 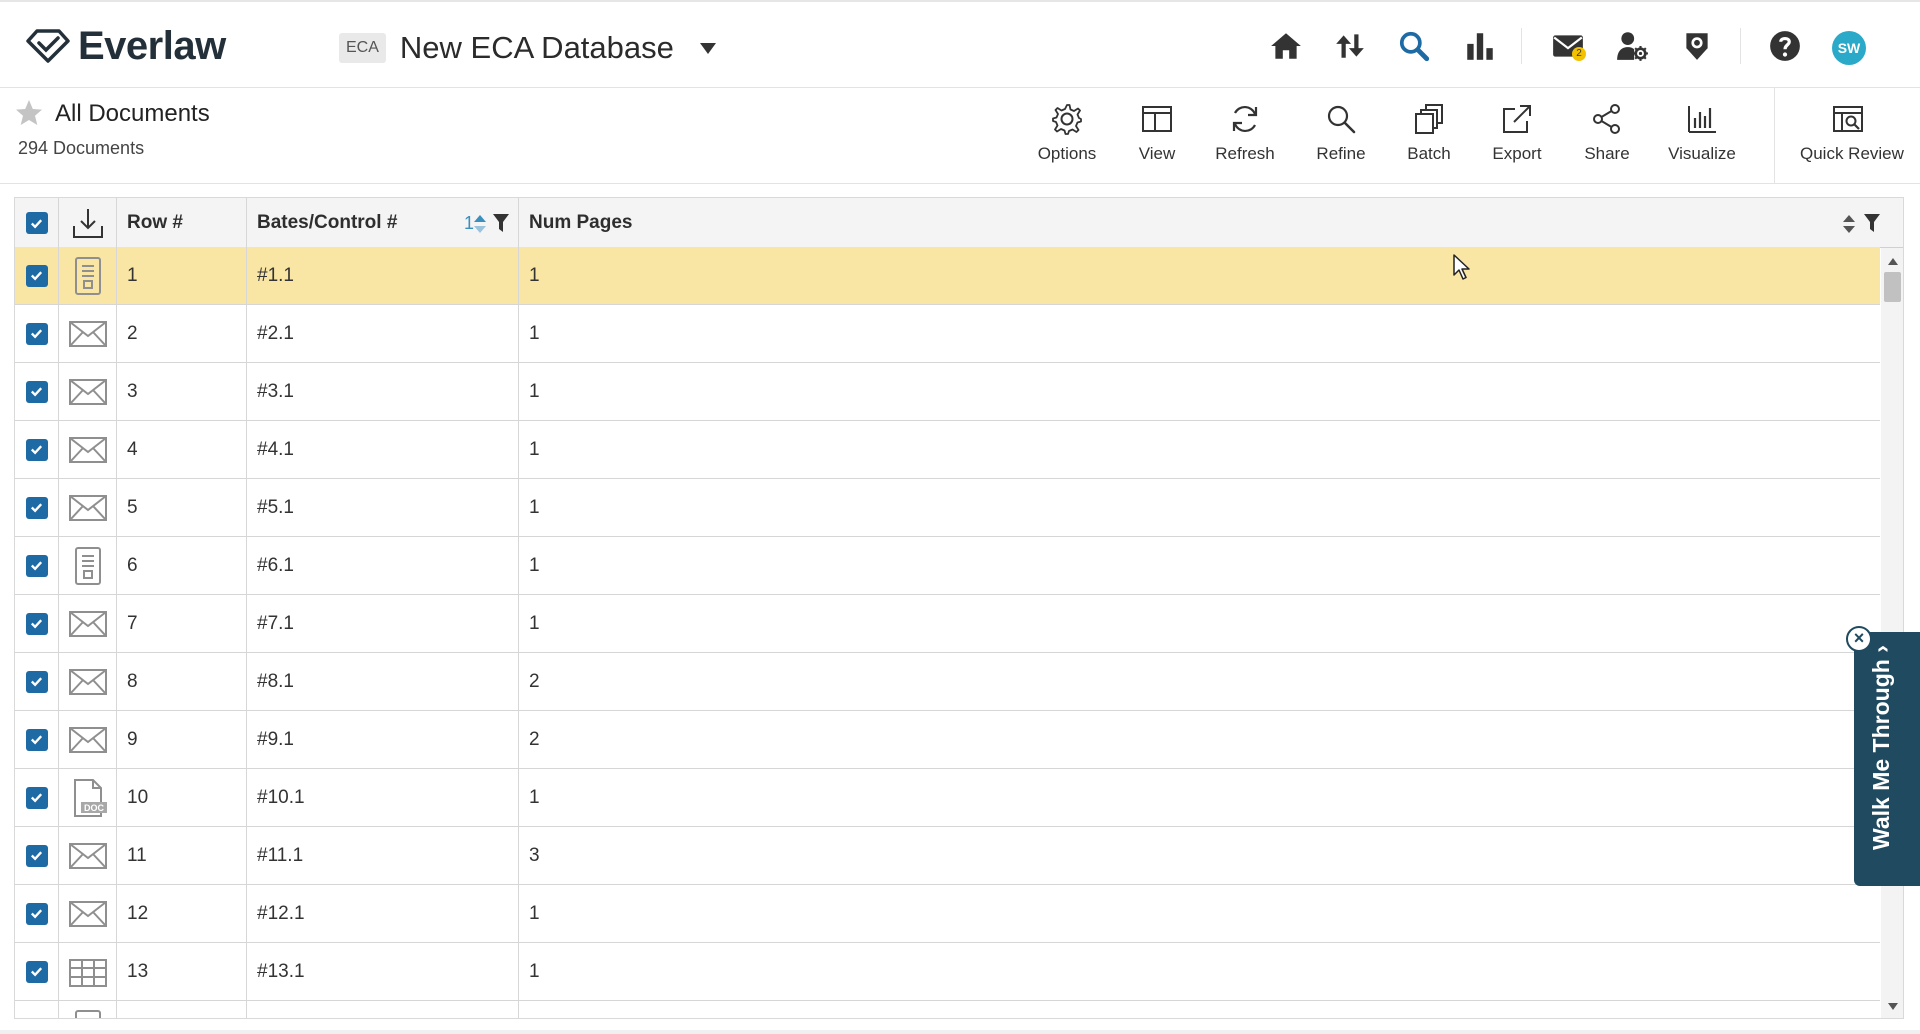 What do you see at coordinates (383, 739) in the screenshot?
I see `bates-cell: #9.1` at bounding box center [383, 739].